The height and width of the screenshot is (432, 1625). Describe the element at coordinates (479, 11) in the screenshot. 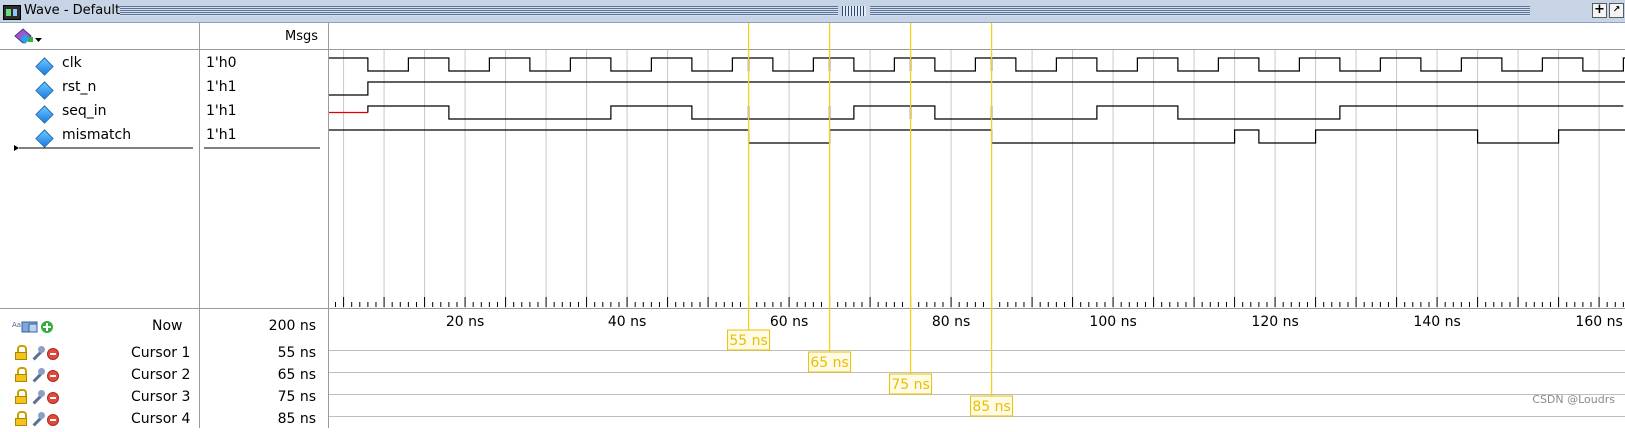

I see `title-bar-stripe-left` at that location.